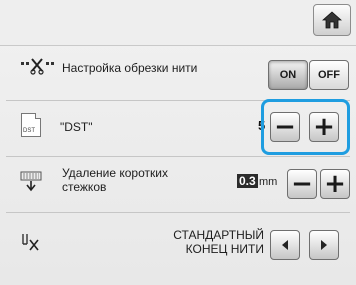  What do you see at coordinates (218, 235) in the screenshot?
I see `thread-end-label-line1: СТАНДАРТНЫЙ` at bounding box center [218, 235].